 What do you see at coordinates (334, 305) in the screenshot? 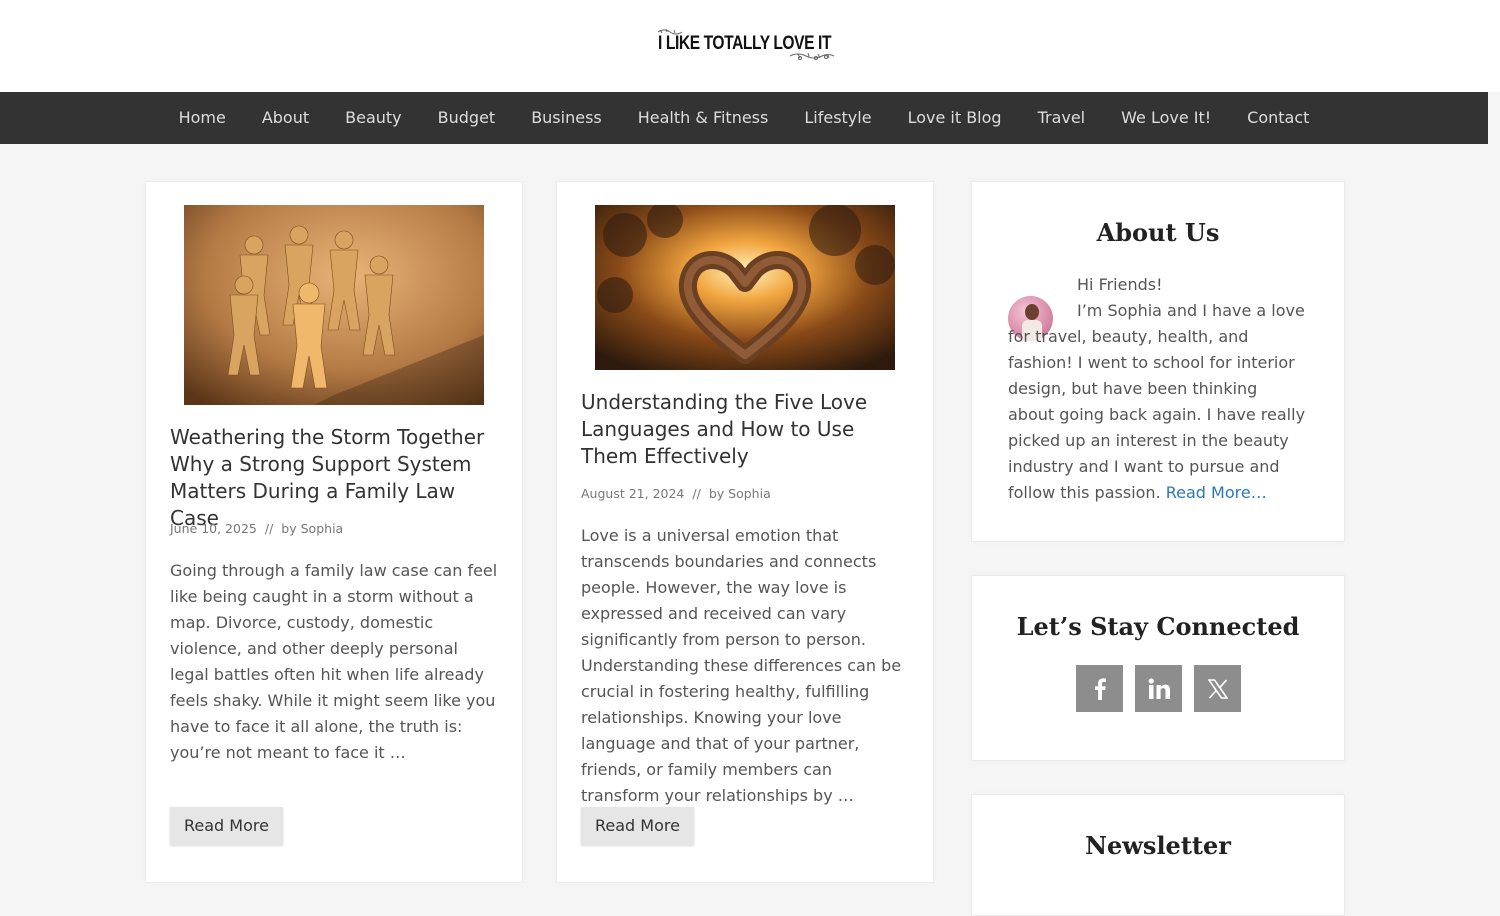
I see `post-thumbnail-paper-people` at bounding box center [334, 305].